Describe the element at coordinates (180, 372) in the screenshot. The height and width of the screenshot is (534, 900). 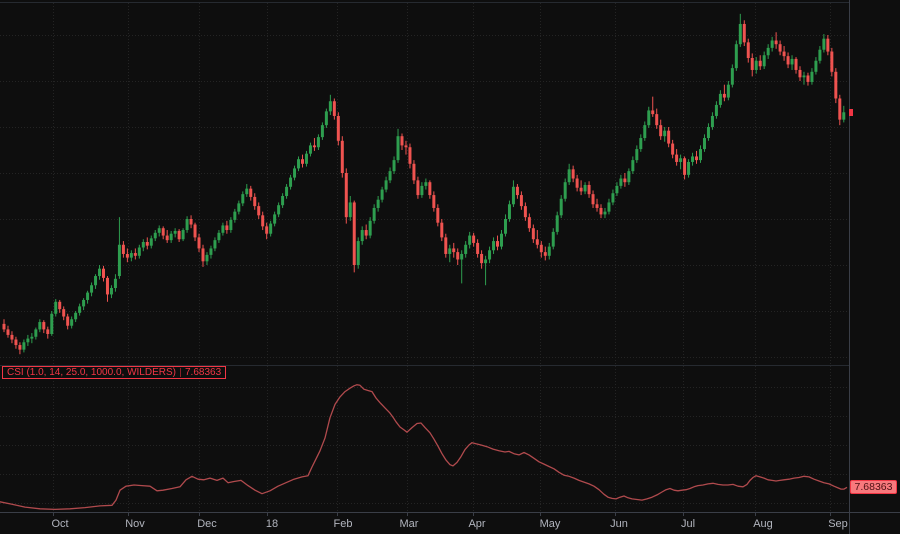
I see `legend-divider` at that location.